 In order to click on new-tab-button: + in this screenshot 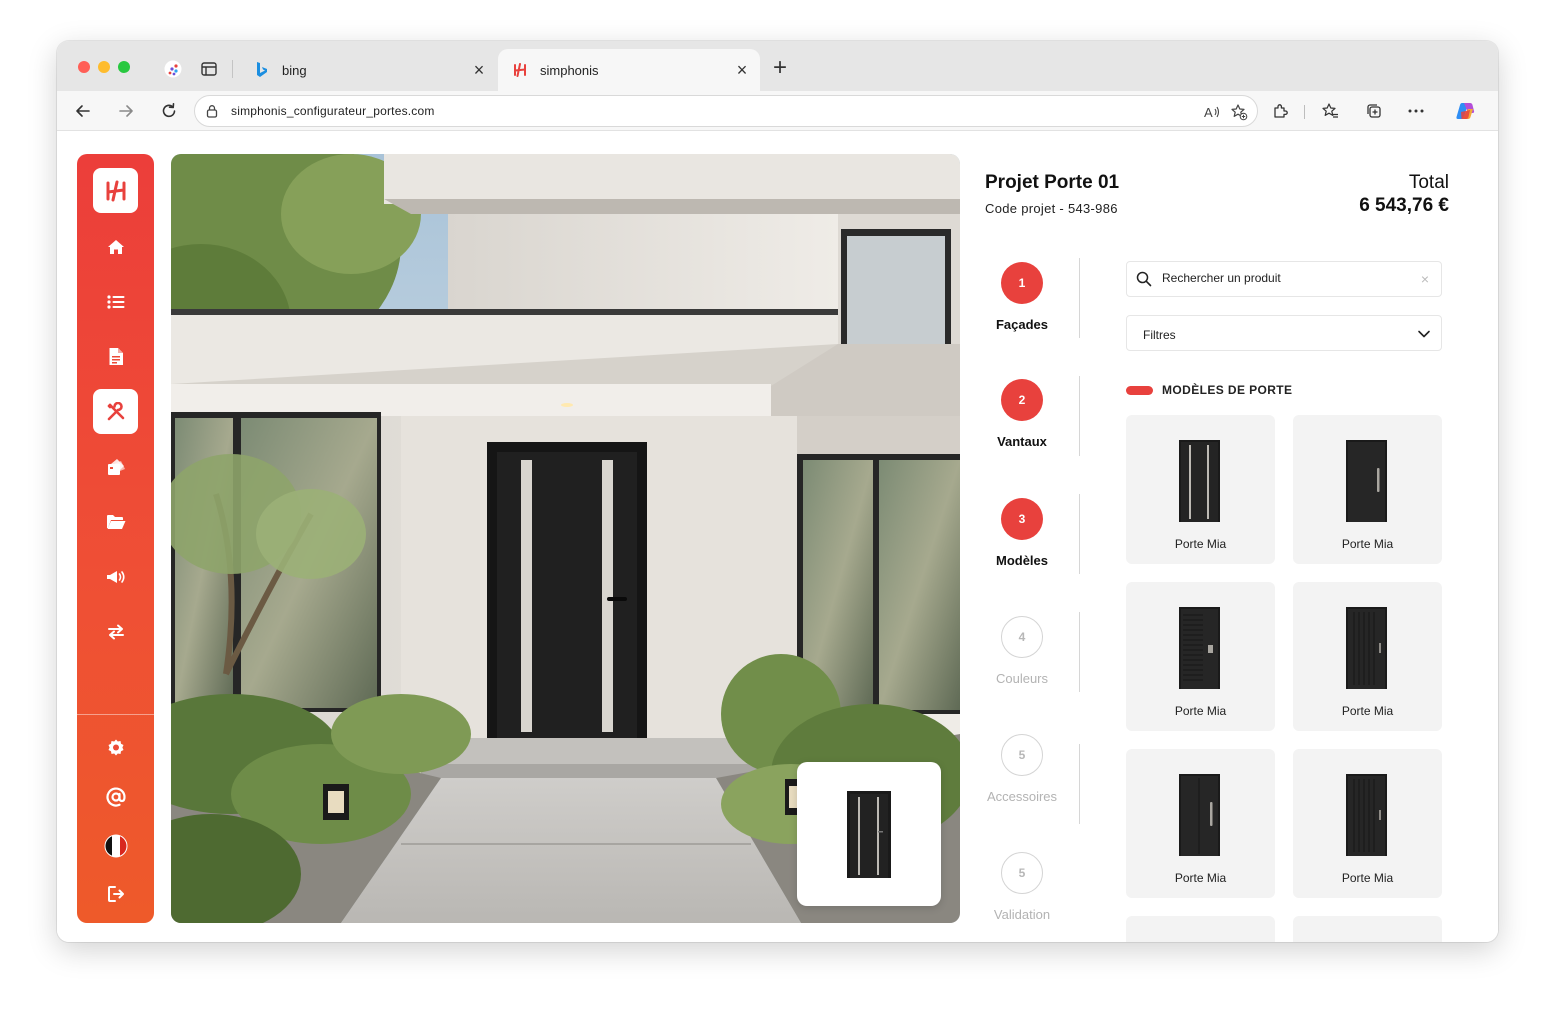, I will do `click(780, 68)`.